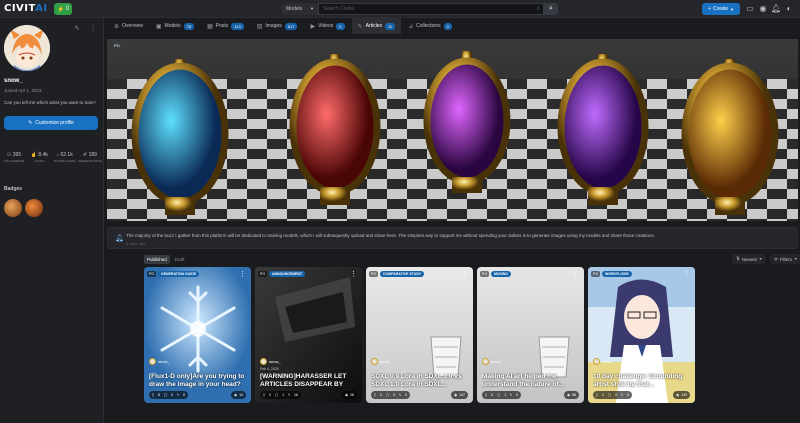 This screenshot has width=800, height=423. I want to click on compass-icon: ⊕, so click(117, 26).